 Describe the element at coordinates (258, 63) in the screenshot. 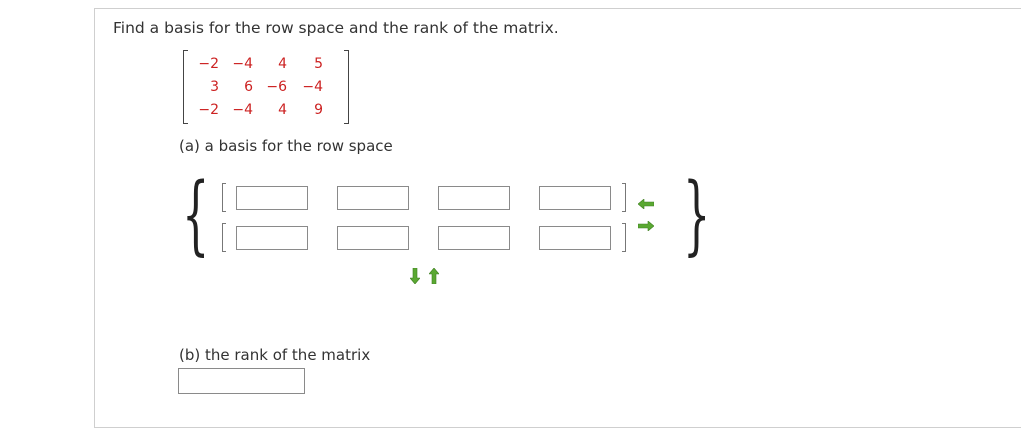

I see `matrix-row: −2 −4 4 5` at that location.